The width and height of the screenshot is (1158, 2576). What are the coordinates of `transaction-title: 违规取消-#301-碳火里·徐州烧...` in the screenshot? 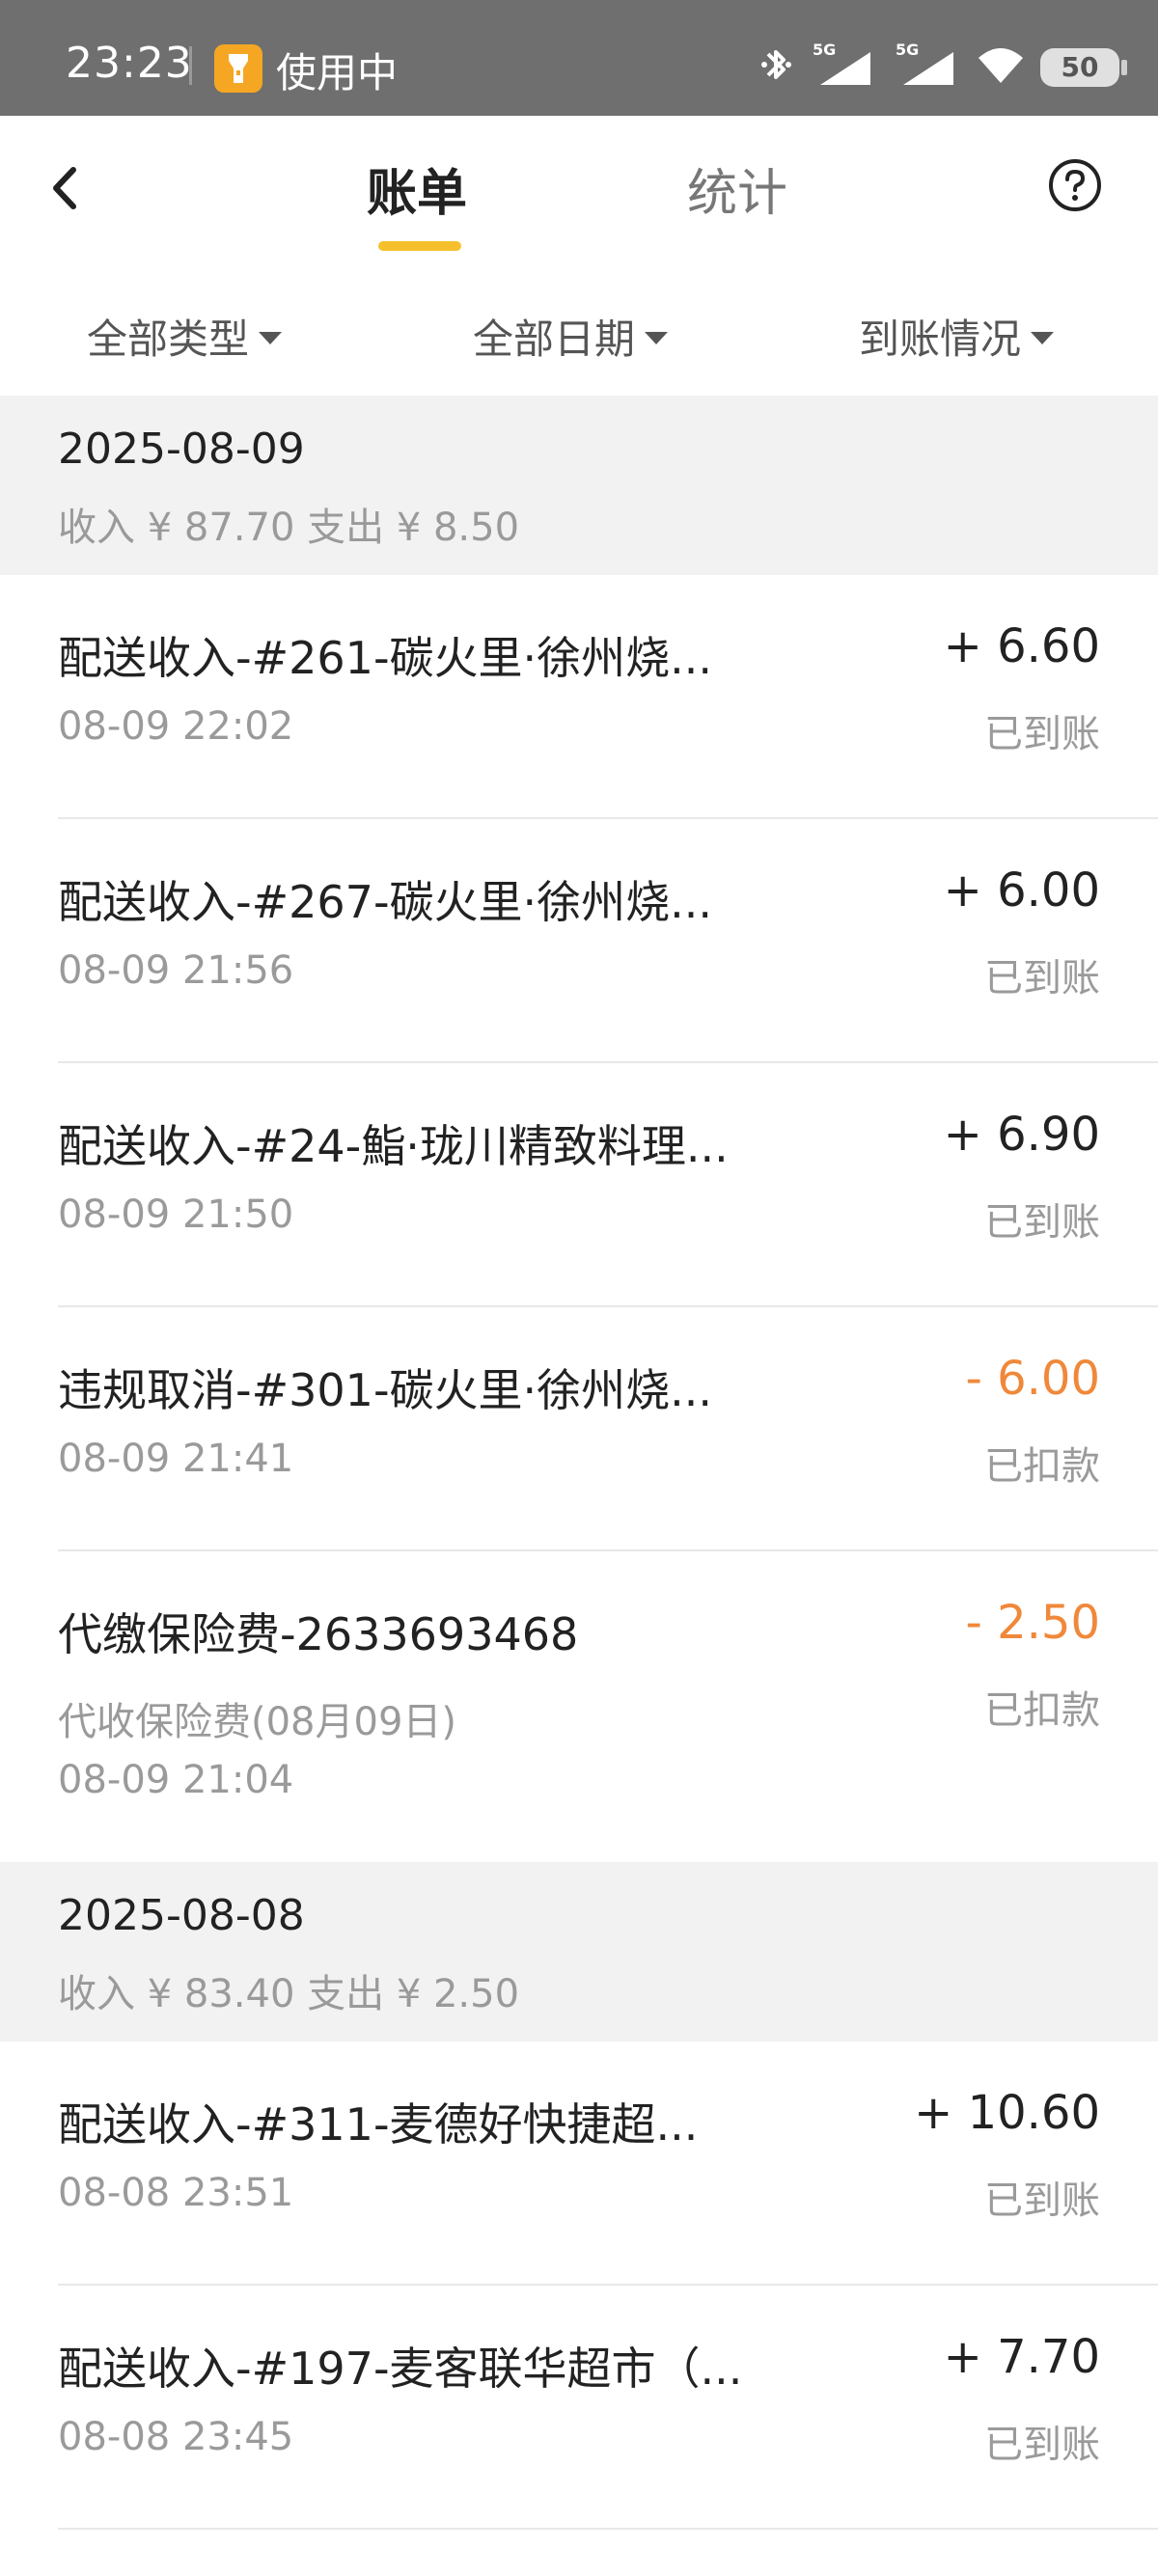 It's located at (385, 1390).